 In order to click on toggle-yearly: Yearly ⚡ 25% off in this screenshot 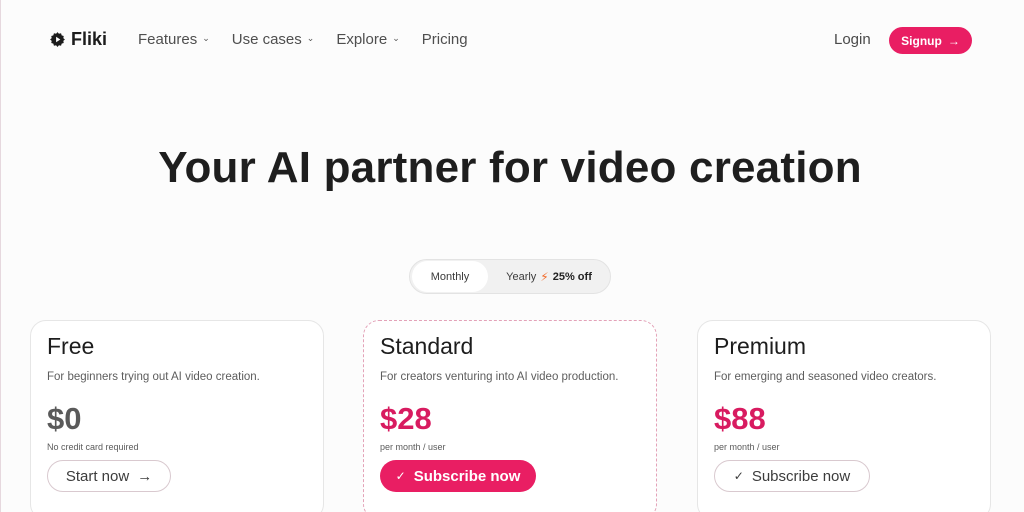, I will do `click(549, 276)`.